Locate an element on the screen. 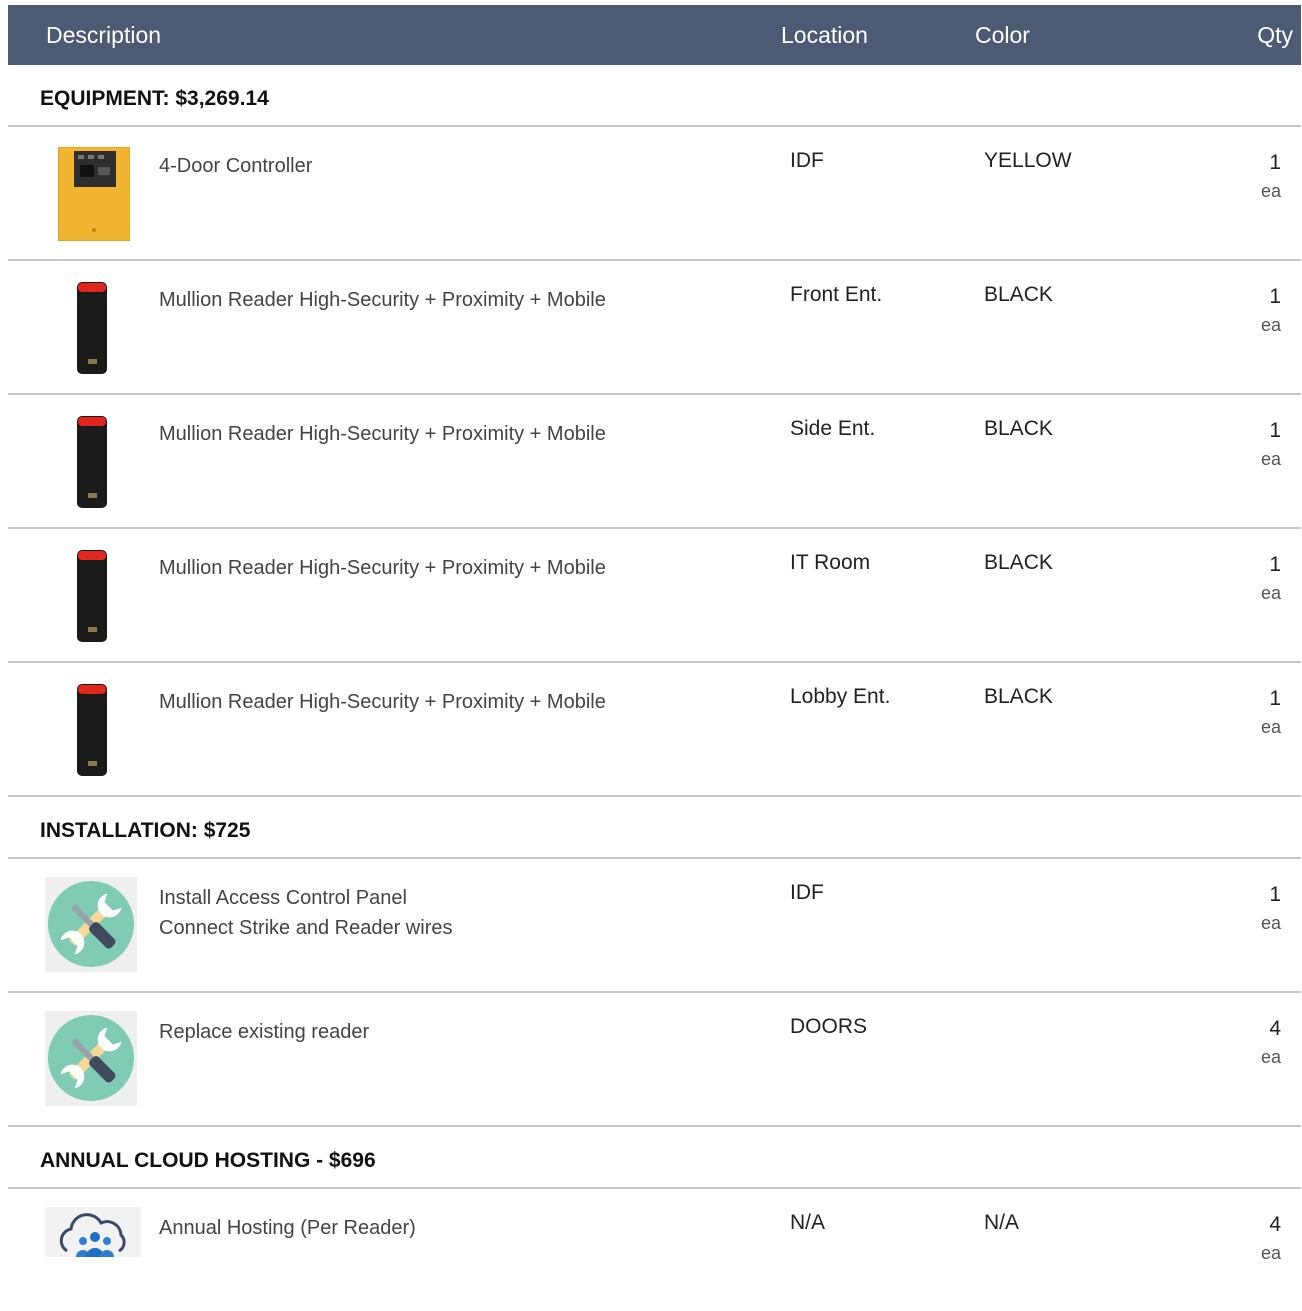 The width and height of the screenshot is (1302, 1311). header-color: Color is located at coordinates (1002, 35).